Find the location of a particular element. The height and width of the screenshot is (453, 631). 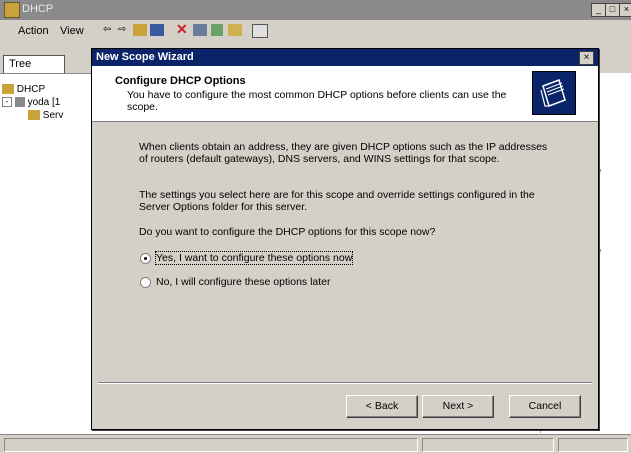

dhcp-window-titlebar: DHCP _ □ × is located at coordinates (315, 10).